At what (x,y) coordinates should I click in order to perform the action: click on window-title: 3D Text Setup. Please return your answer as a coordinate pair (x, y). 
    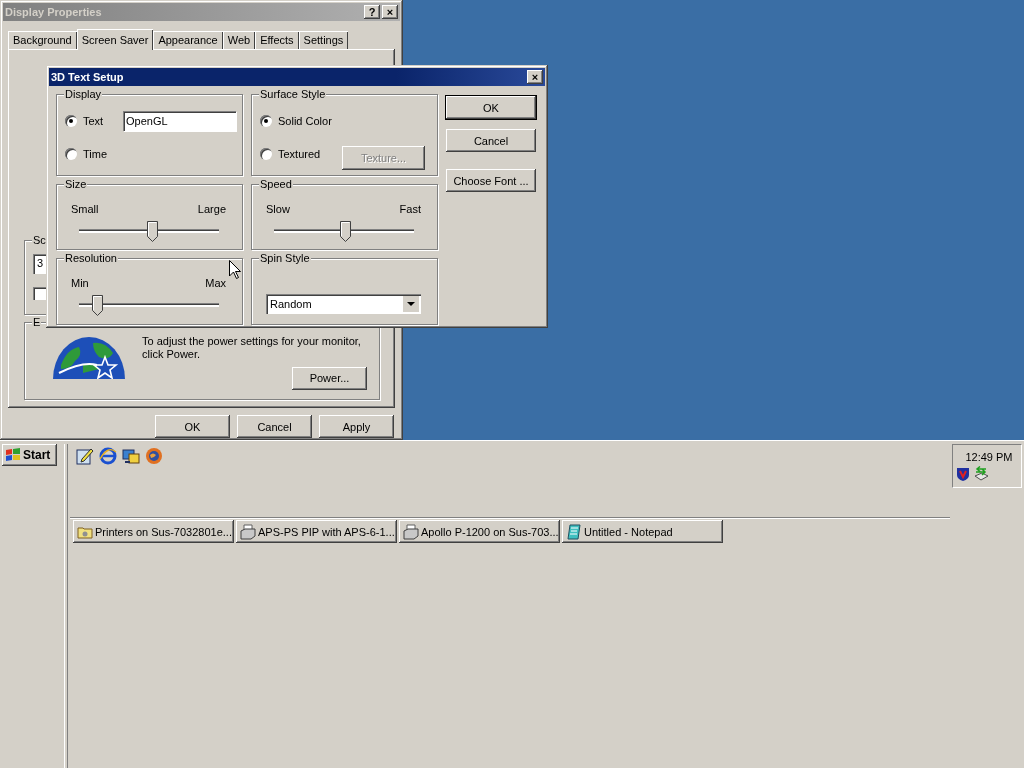
    Looking at the image, I should click on (88, 77).